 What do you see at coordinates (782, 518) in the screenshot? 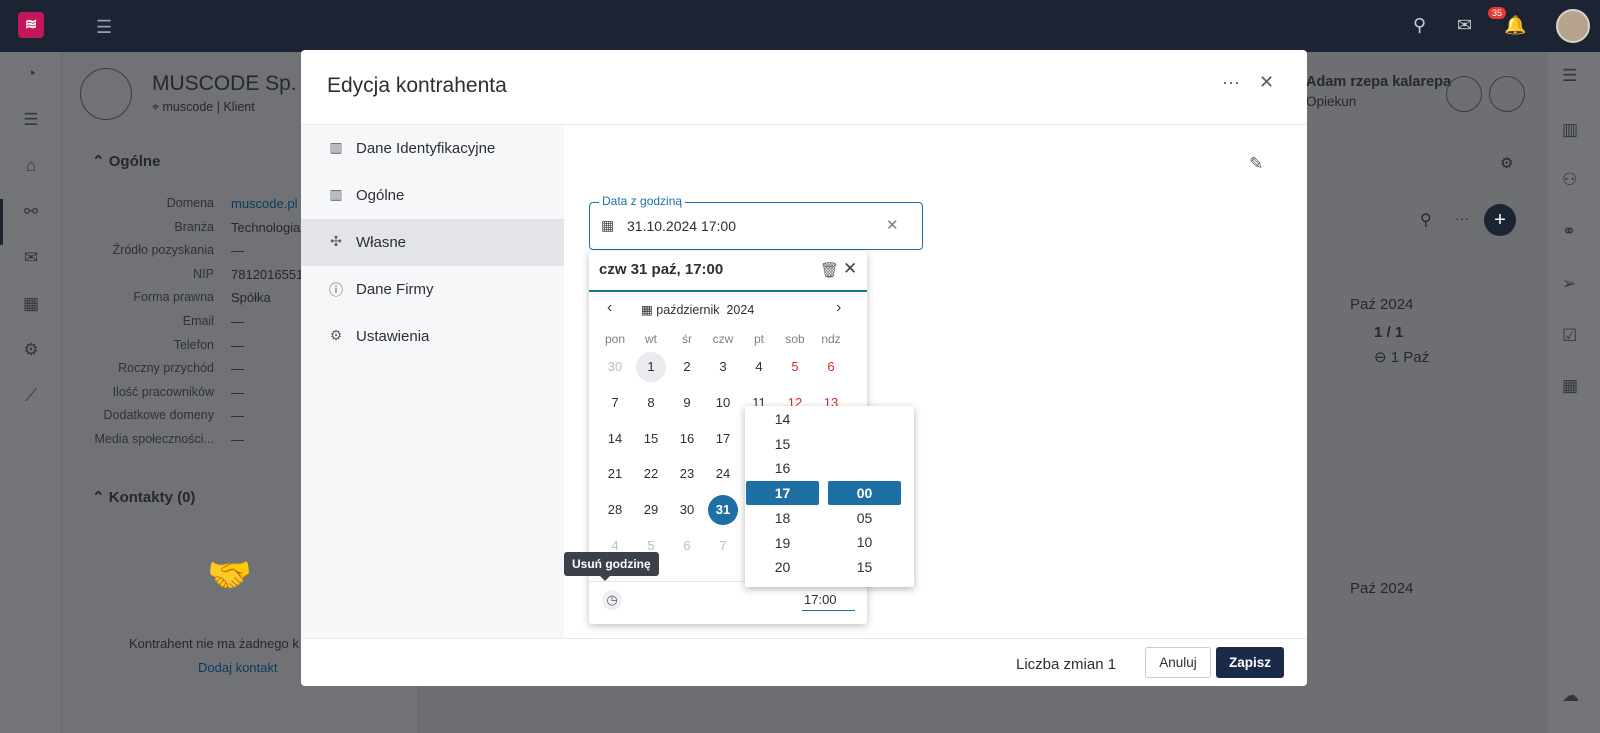
I see `hour-option: 18` at bounding box center [782, 518].